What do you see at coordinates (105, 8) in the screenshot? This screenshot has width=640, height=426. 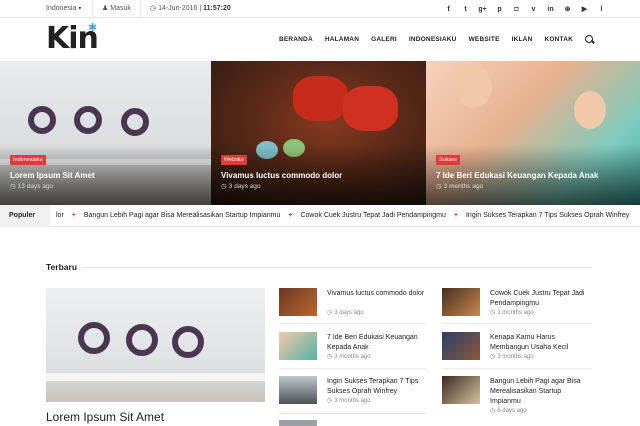 I see `user-icon: ♟` at bounding box center [105, 8].